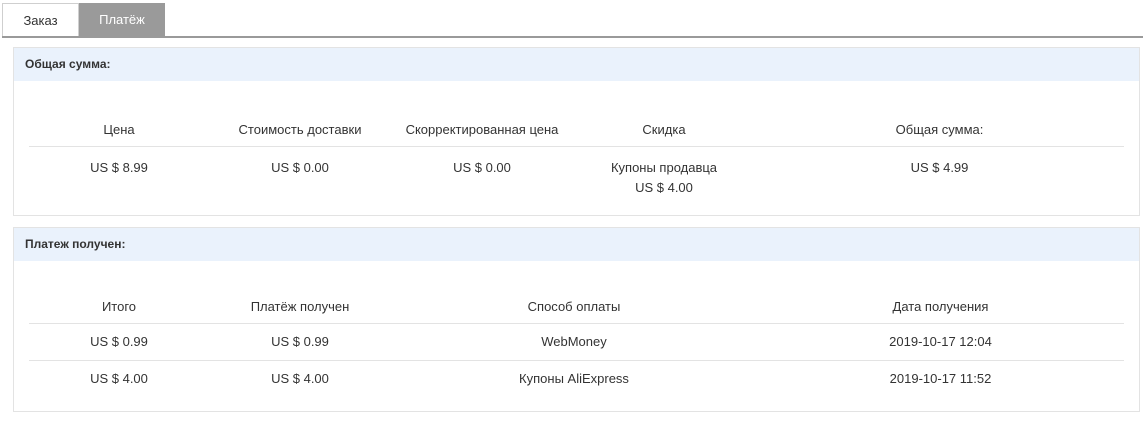 The image size is (1143, 435). I want to click on payment-received-title: Платеж получен:, so click(576, 244).